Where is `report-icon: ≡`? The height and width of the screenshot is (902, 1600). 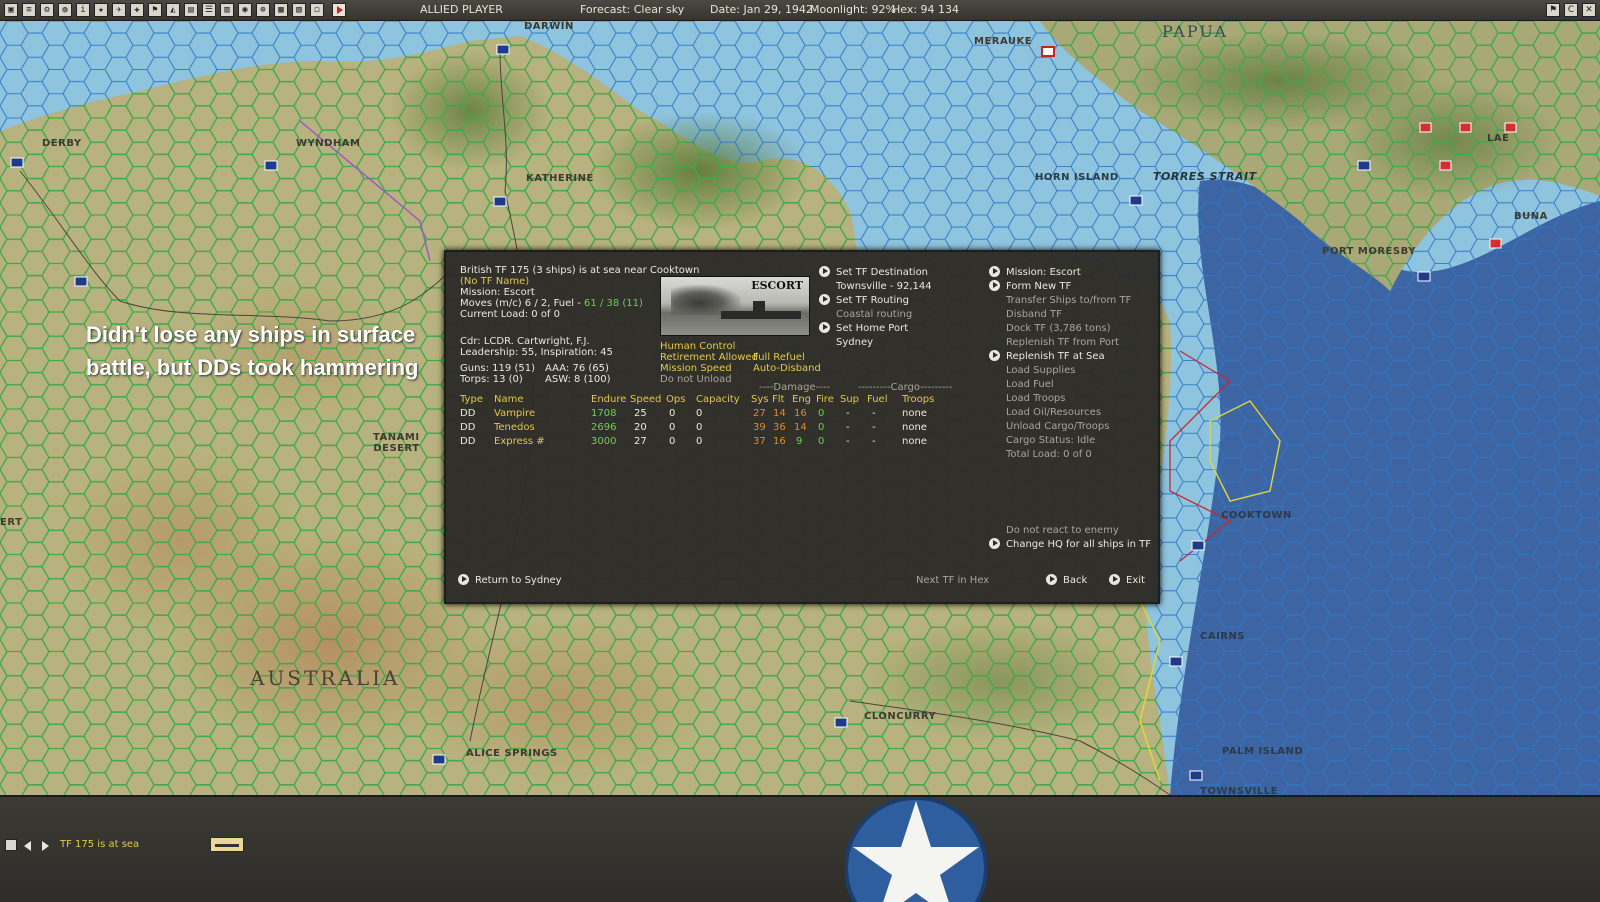
report-icon: ≡ is located at coordinates (29, 10).